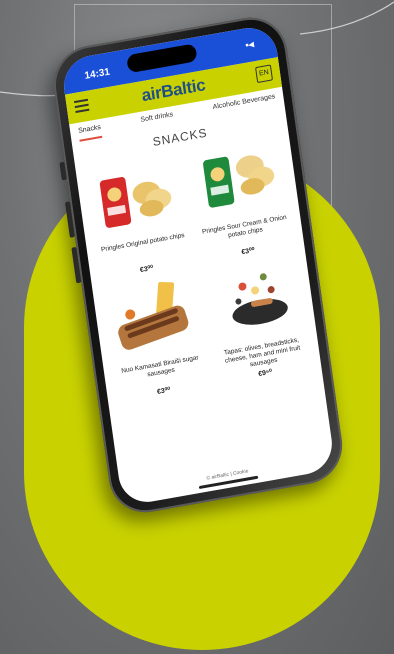 This screenshot has width=394, height=654. I want to click on pringles-original-image, so click(135, 202).